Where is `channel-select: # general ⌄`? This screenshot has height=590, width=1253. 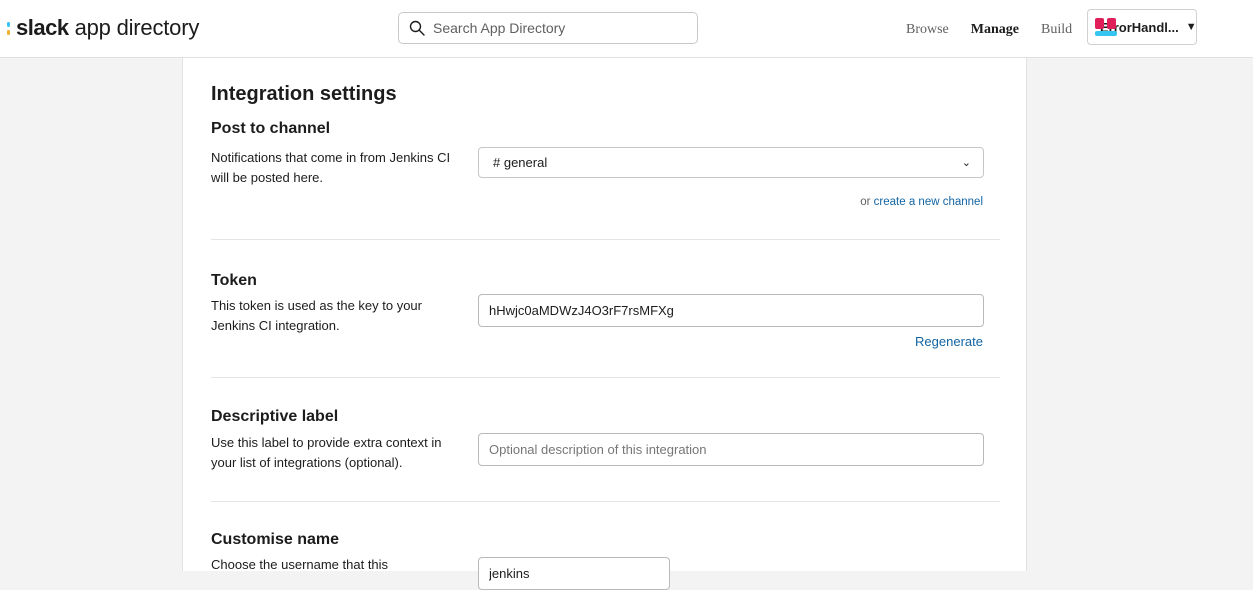
channel-select: # general ⌄ is located at coordinates (731, 162).